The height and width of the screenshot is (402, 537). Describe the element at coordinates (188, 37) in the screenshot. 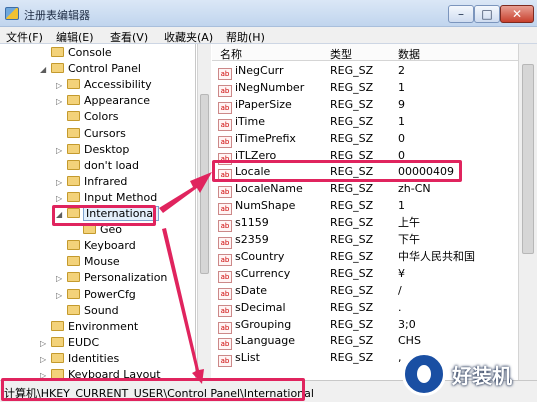

I see `menu-favorites: 收藏夹(A)` at that location.